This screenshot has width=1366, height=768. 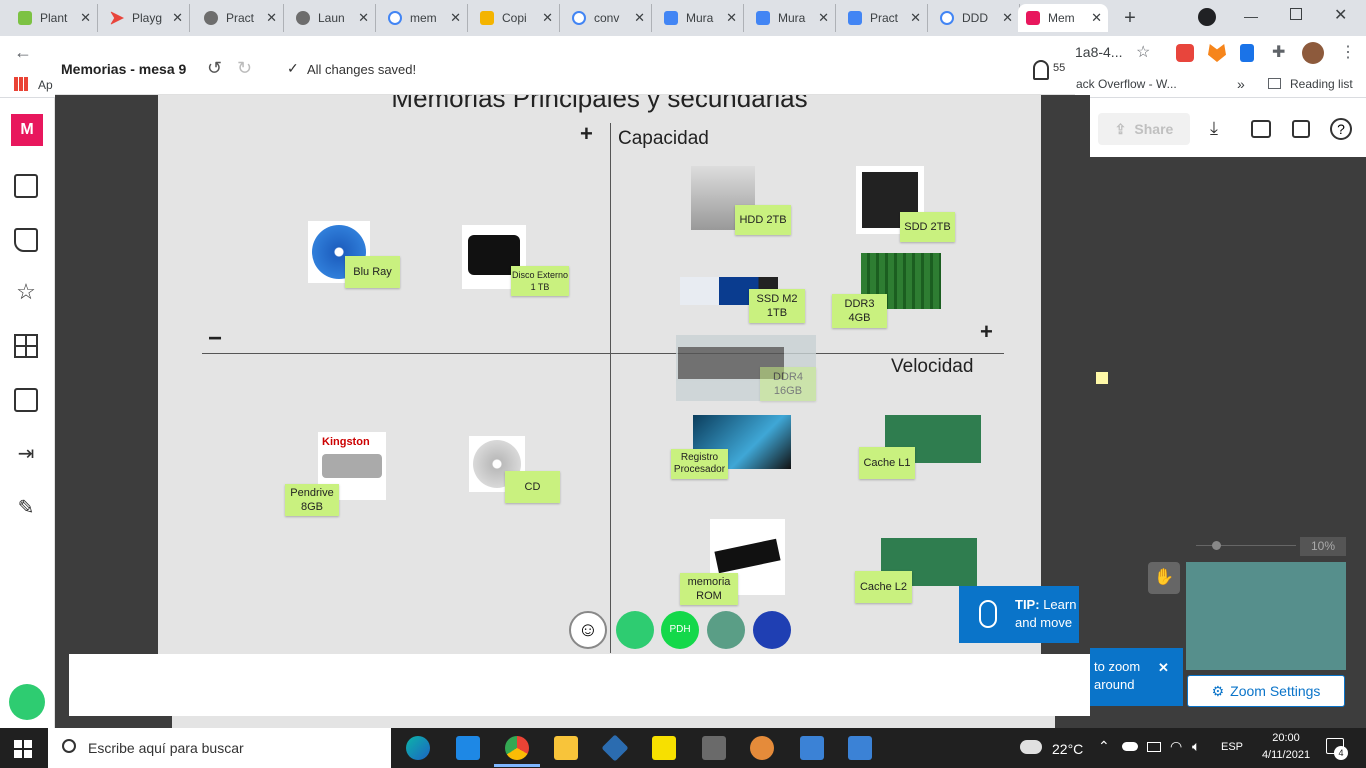 What do you see at coordinates (1130, 18) in the screenshot?
I see `new-tab-button: +` at bounding box center [1130, 18].